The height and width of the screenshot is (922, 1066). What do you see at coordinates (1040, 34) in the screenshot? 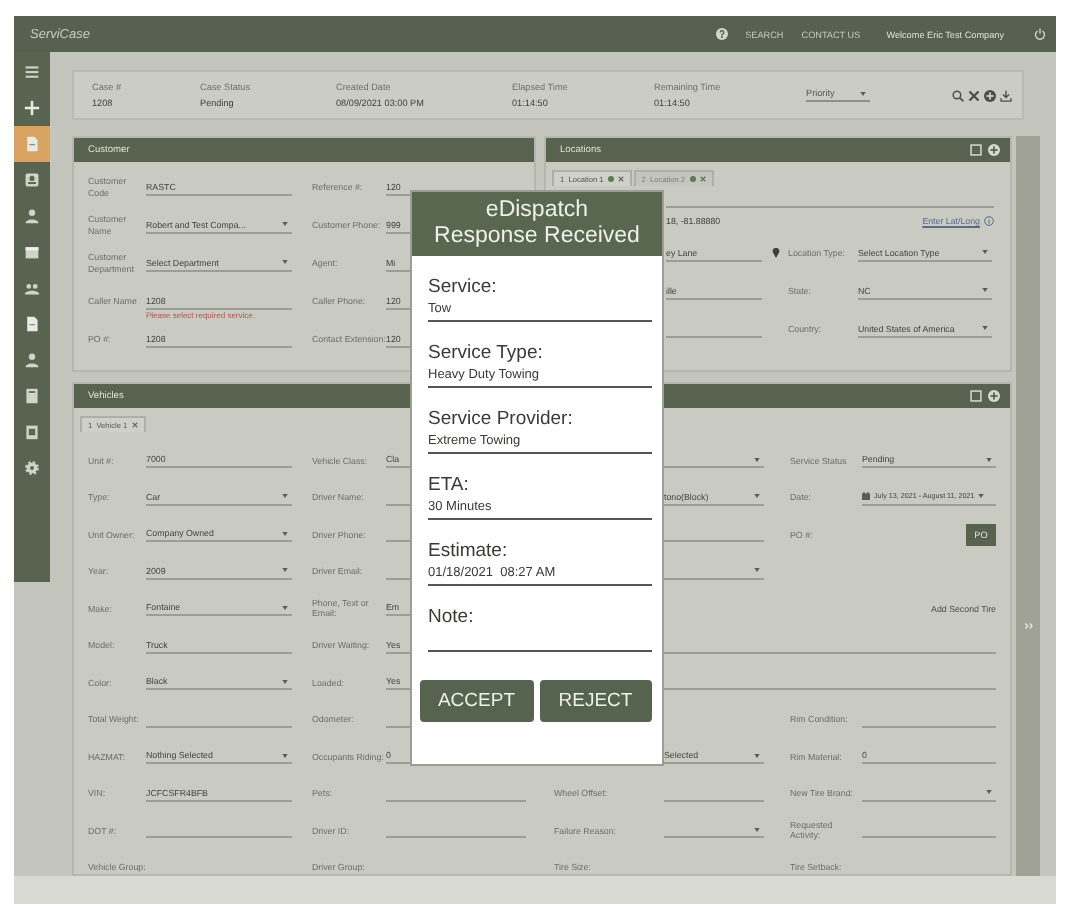
I see `power-icon` at bounding box center [1040, 34].